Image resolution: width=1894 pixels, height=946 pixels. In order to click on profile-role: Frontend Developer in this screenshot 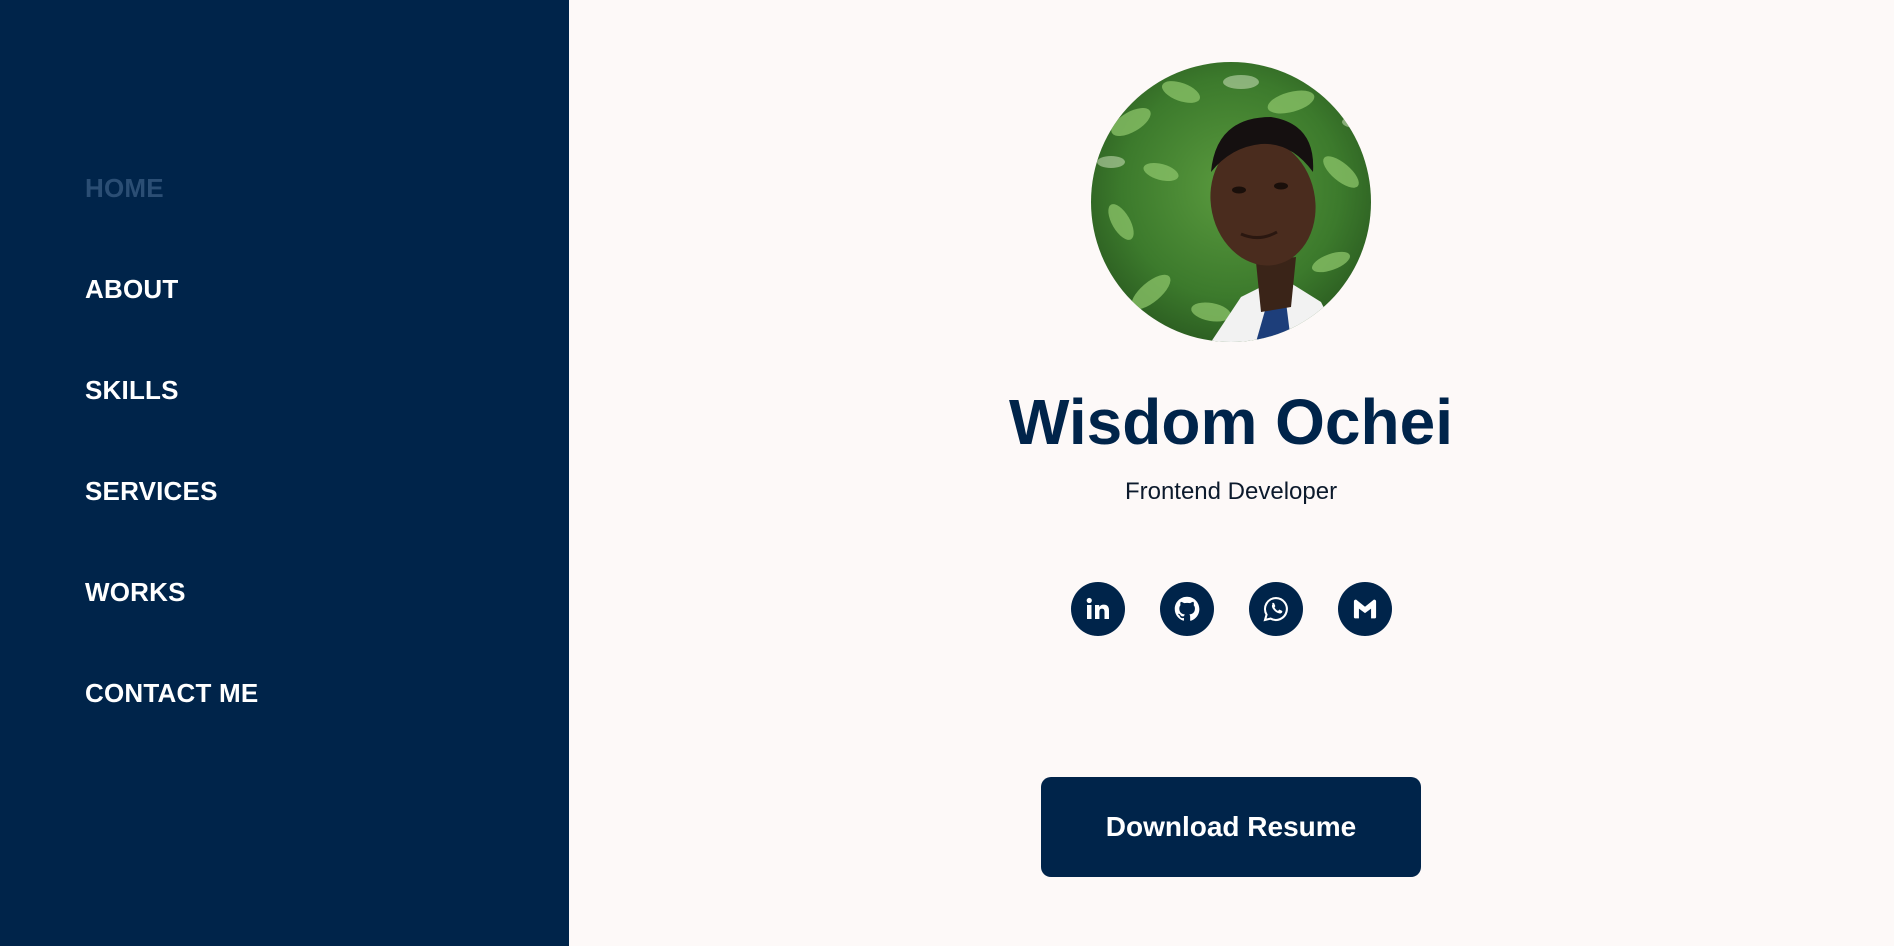, I will do `click(1231, 491)`.